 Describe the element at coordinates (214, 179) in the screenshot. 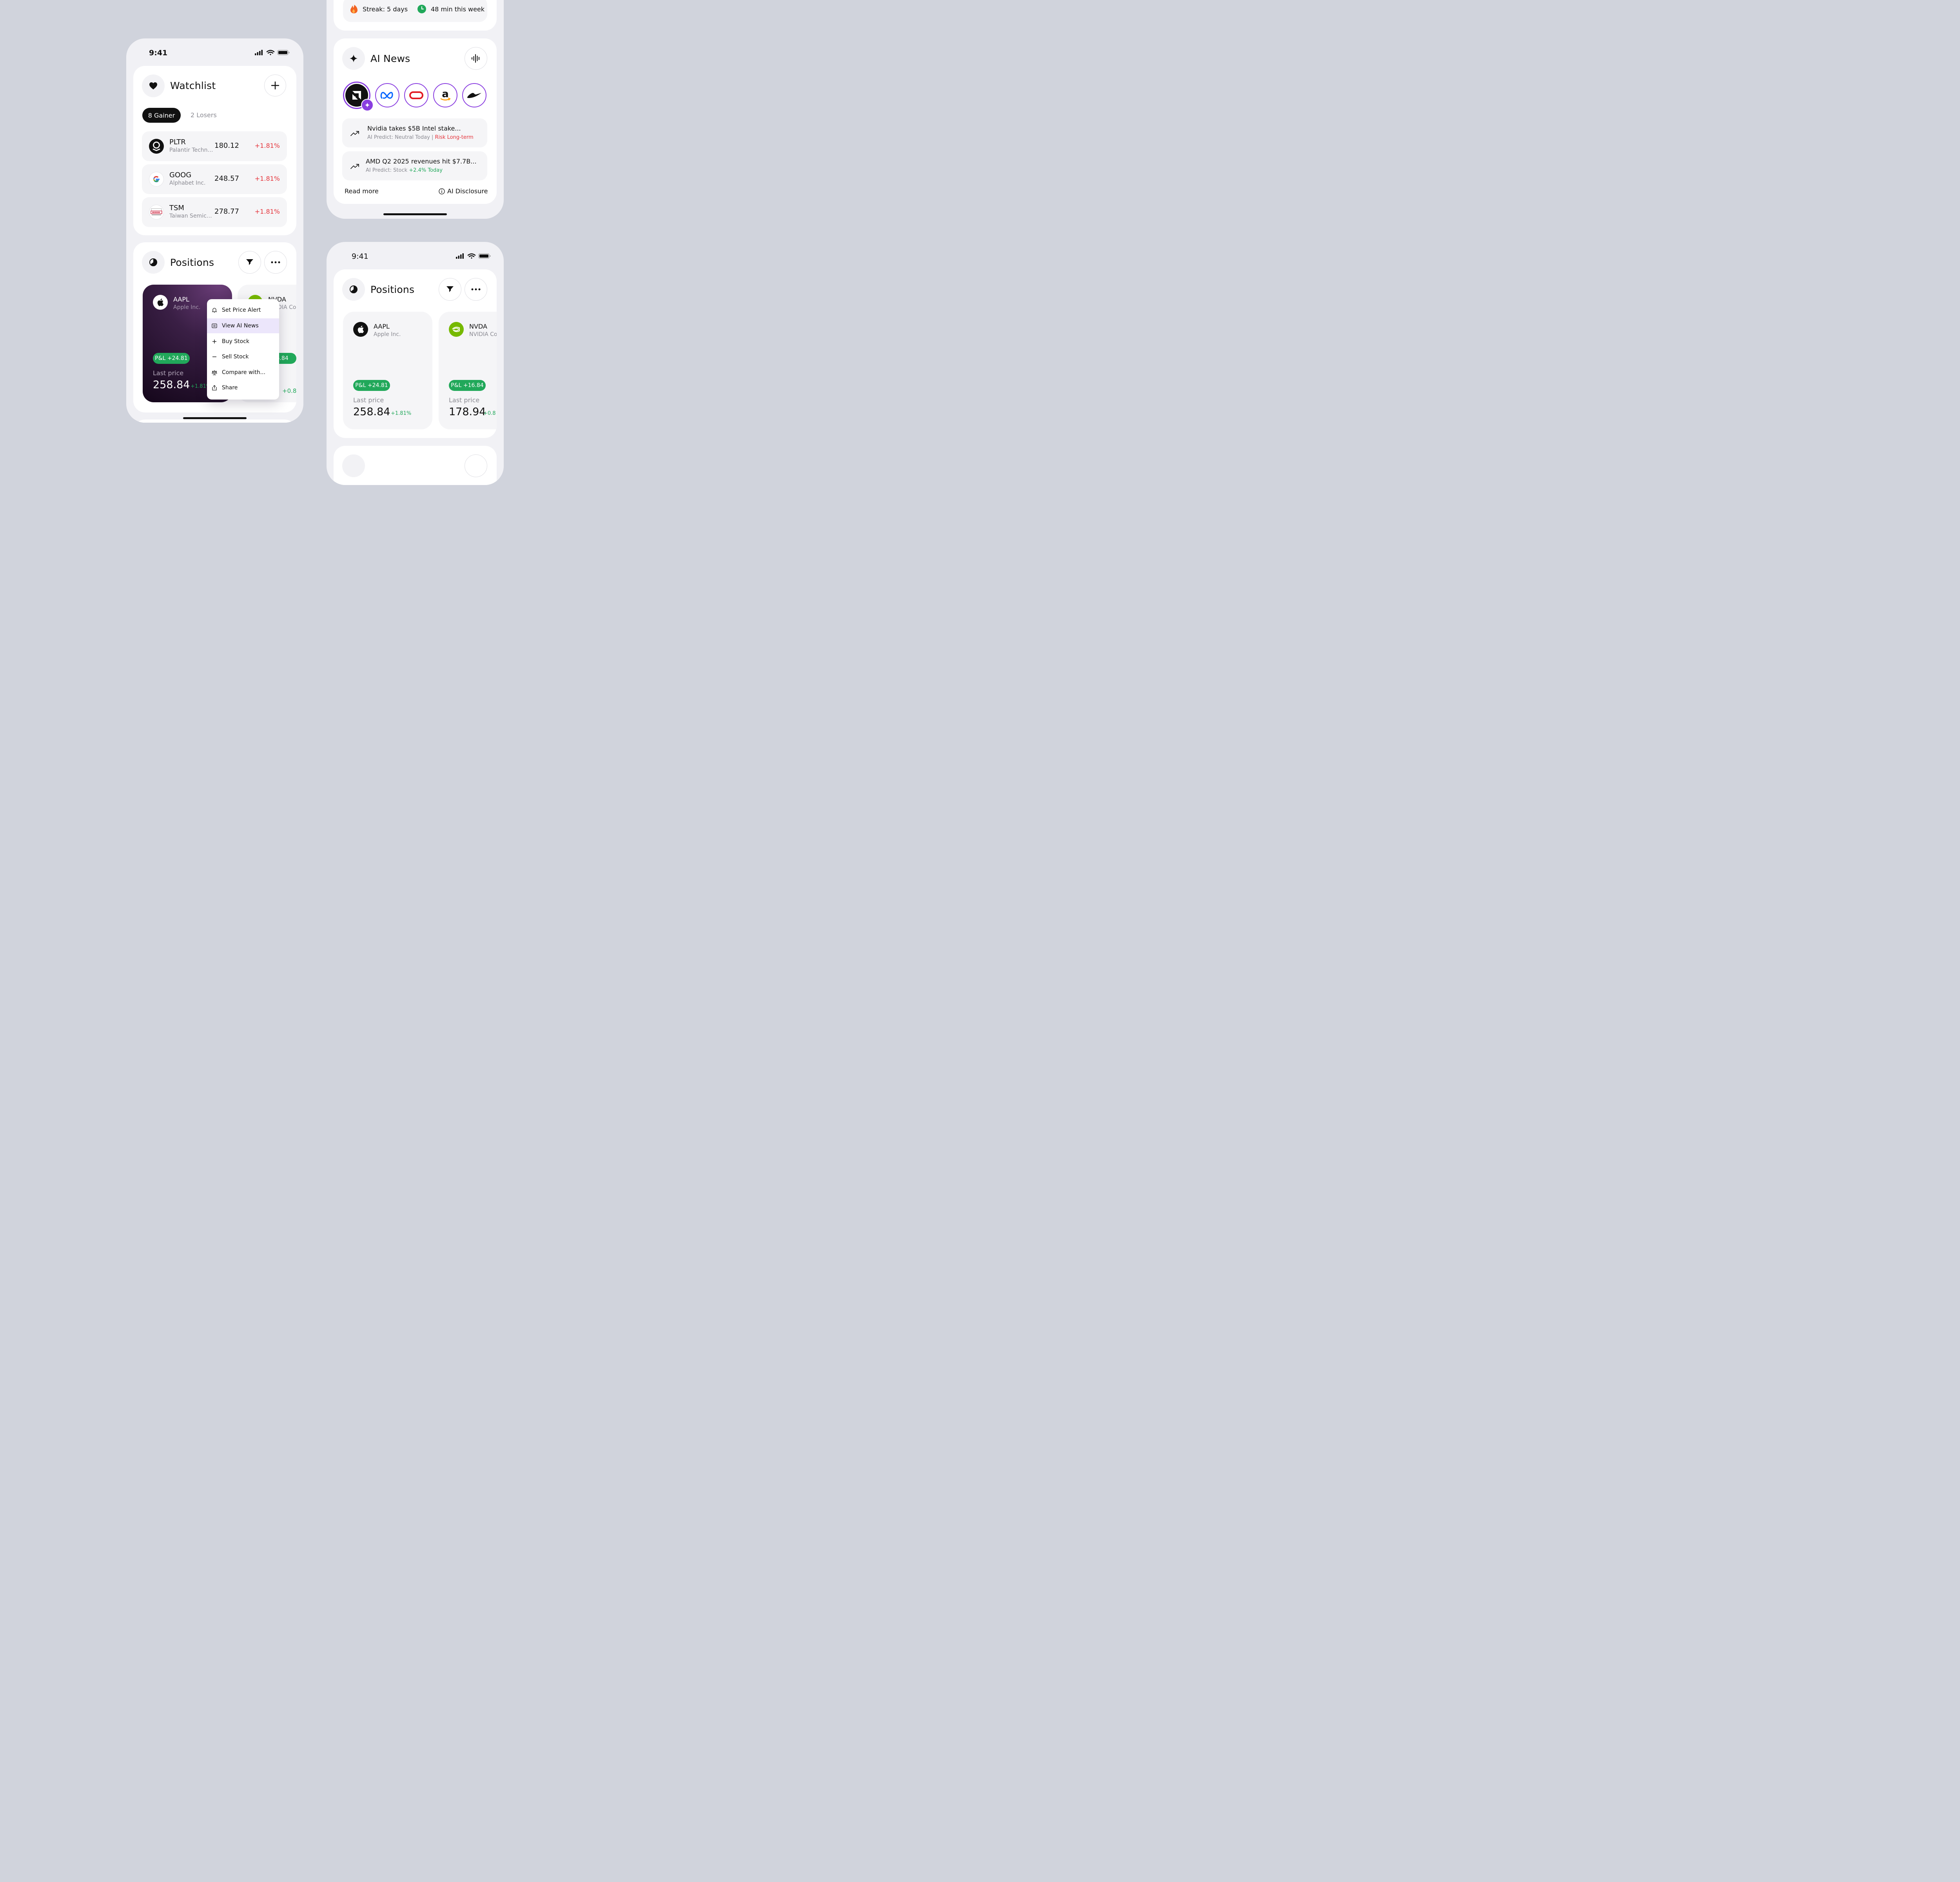

I see `watchlist-row: GOOG Alphabet Inc. 248.57 +1.81%` at that location.